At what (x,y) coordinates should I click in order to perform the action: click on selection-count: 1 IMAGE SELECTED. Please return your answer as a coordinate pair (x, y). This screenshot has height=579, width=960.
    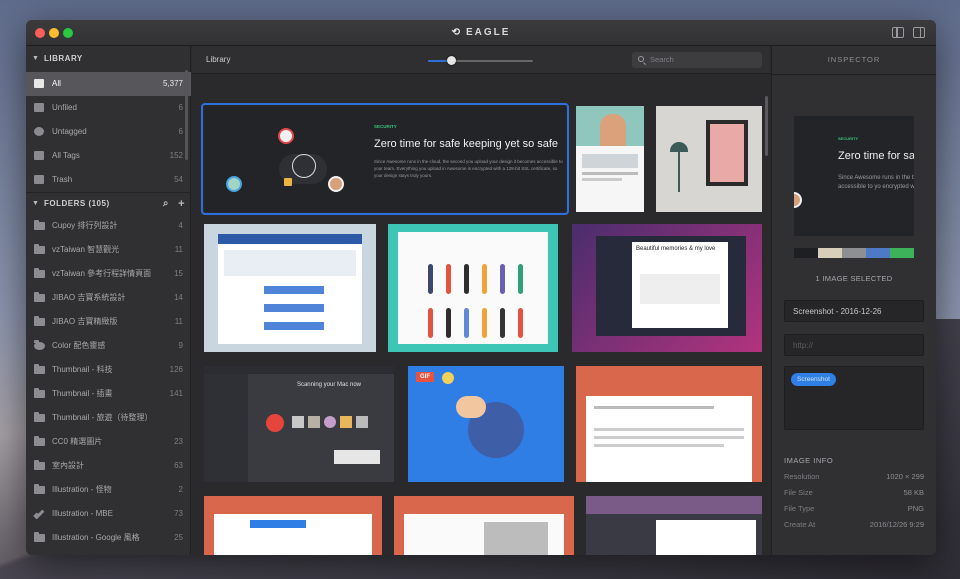
    Looking at the image, I should click on (854, 278).